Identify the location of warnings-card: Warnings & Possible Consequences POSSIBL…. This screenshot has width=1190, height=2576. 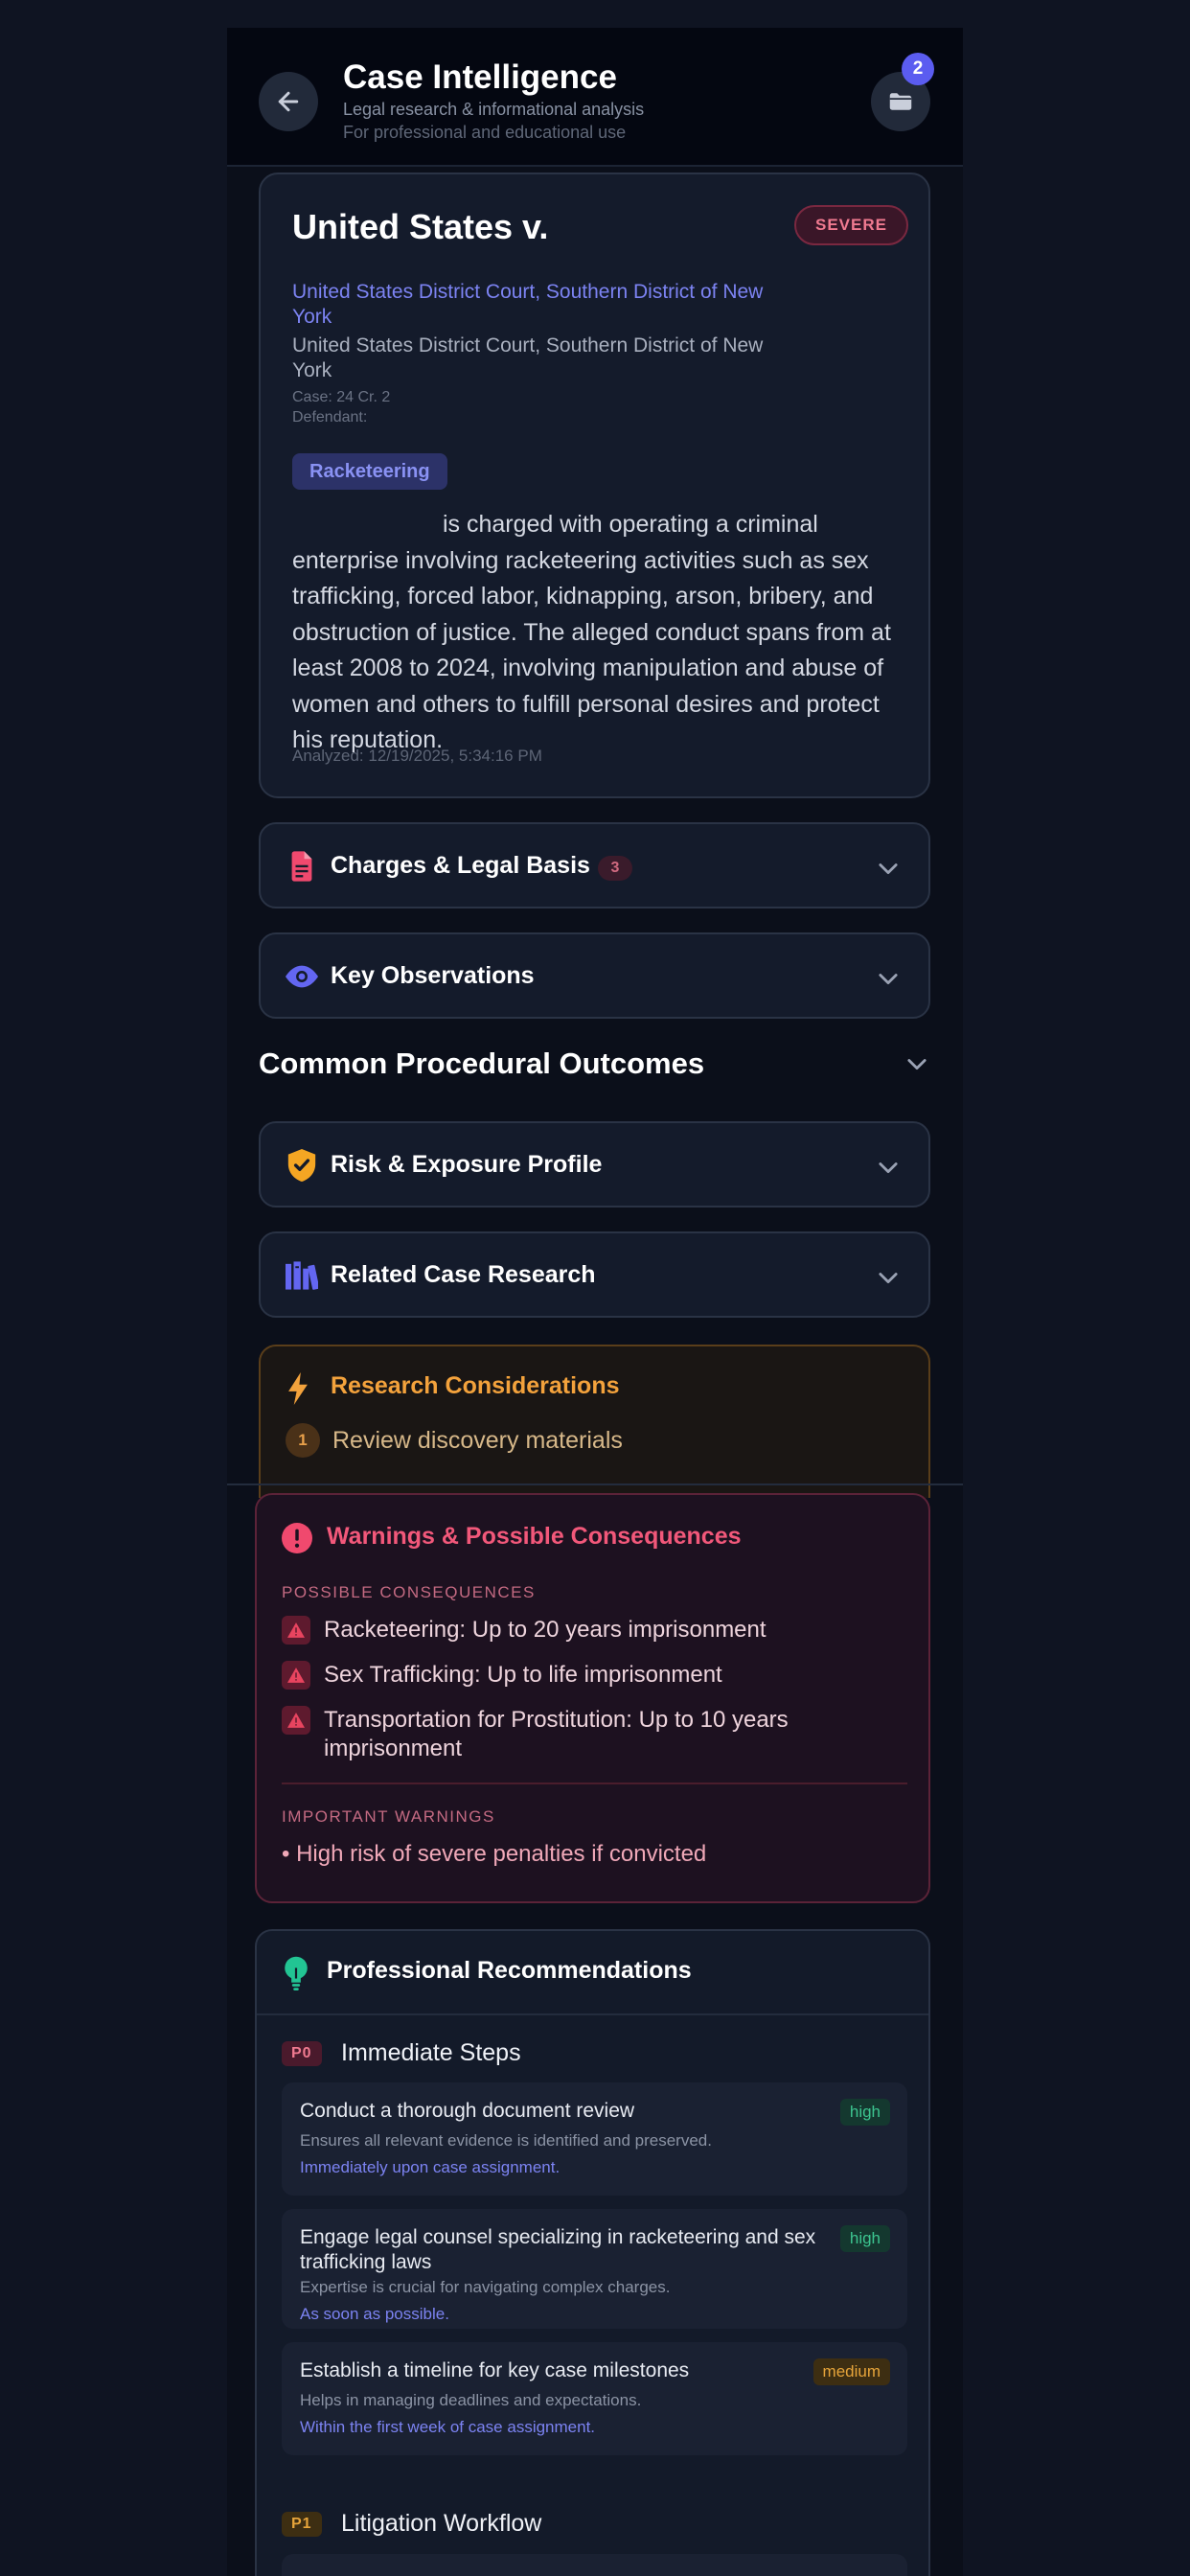
(592, 1698).